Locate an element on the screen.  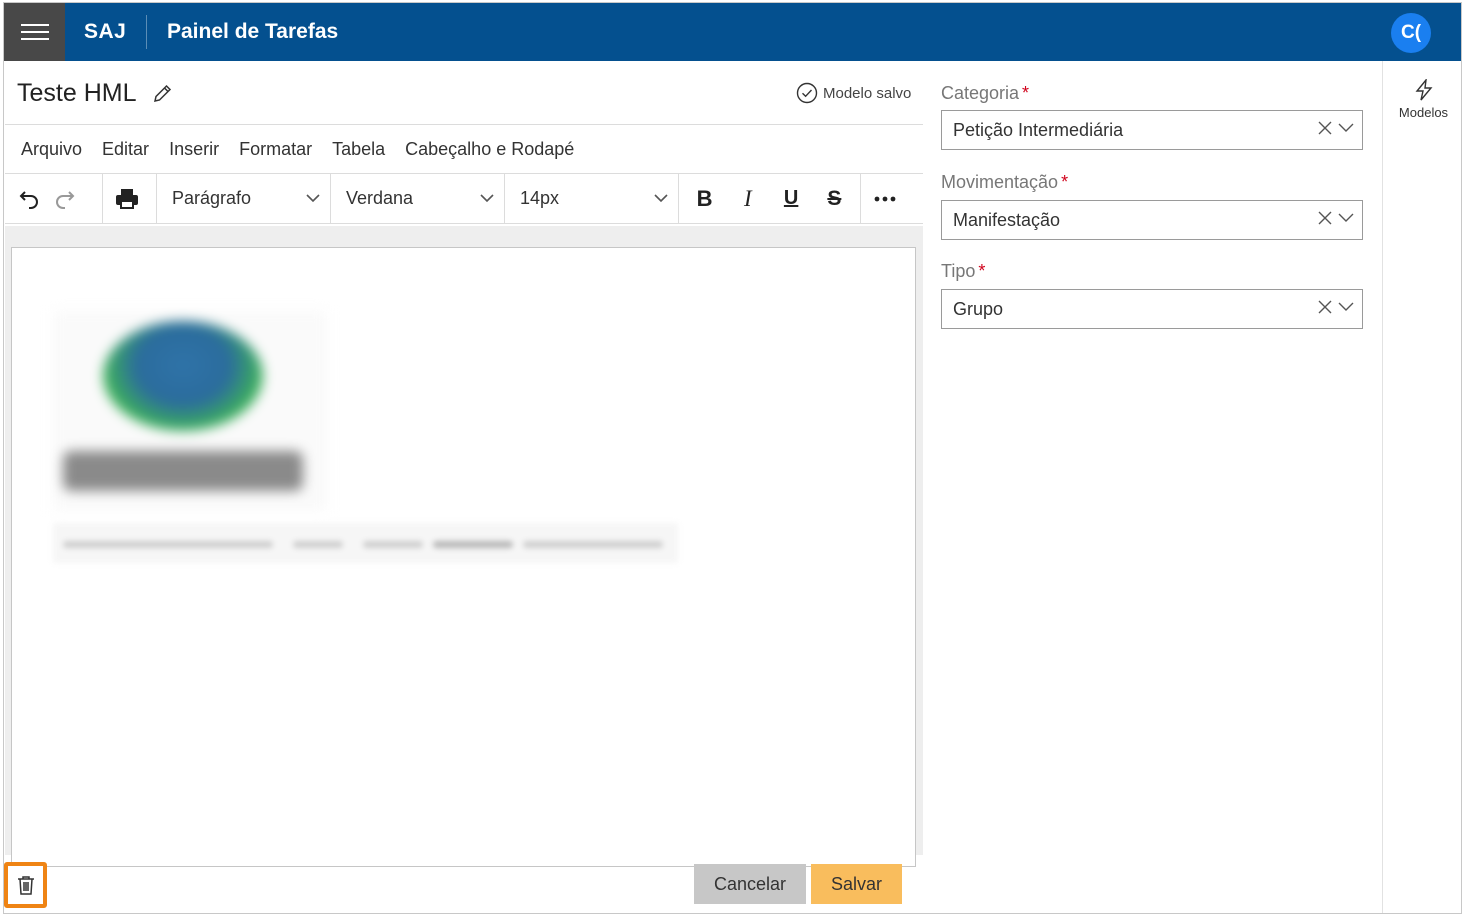
print-group is located at coordinates (130, 198).